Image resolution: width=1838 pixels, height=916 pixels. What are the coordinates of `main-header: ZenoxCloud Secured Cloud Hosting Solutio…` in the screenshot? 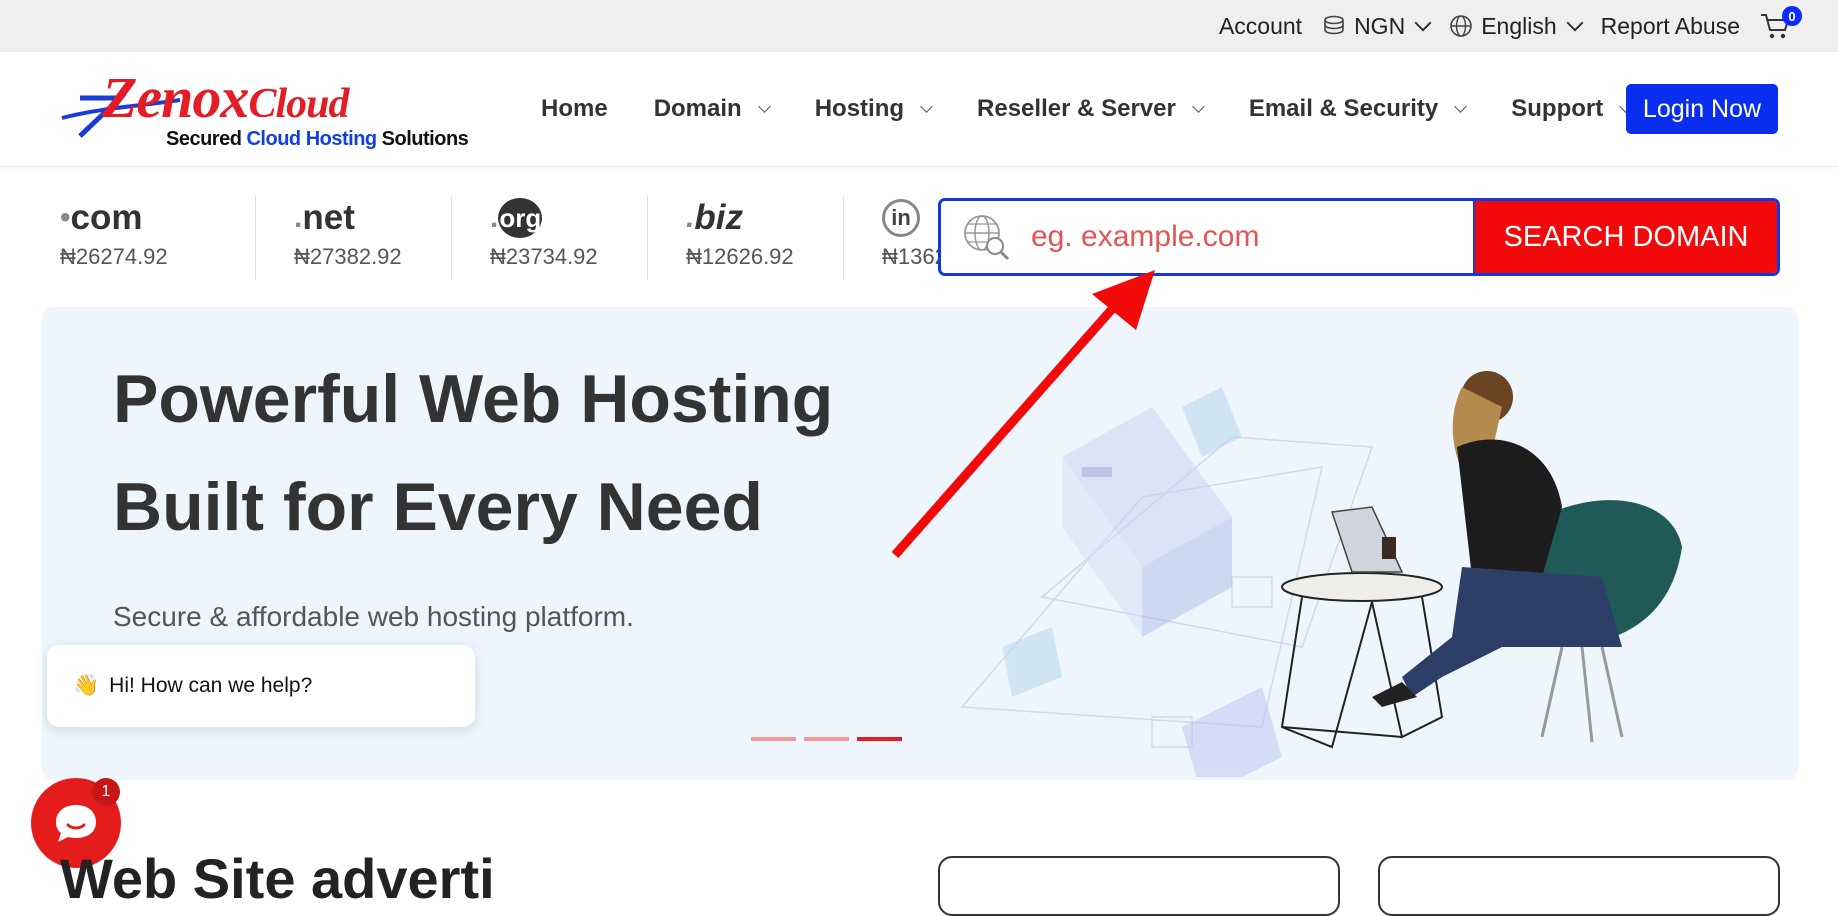 It's located at (919, 109).